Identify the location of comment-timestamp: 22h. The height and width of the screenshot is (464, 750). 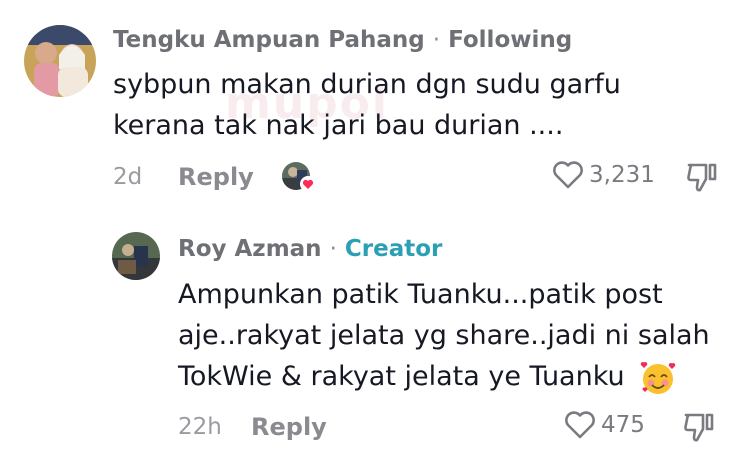
(200, 427).